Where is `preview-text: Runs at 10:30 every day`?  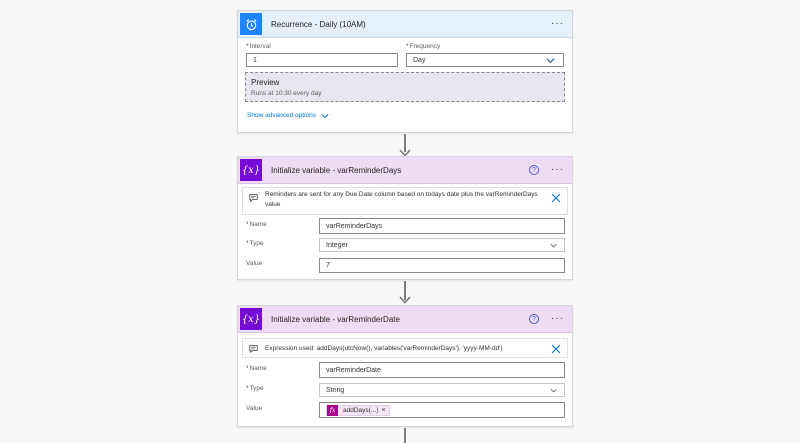
preview-text: Runs at 10:30 every day is located at coordinates (286, 93).